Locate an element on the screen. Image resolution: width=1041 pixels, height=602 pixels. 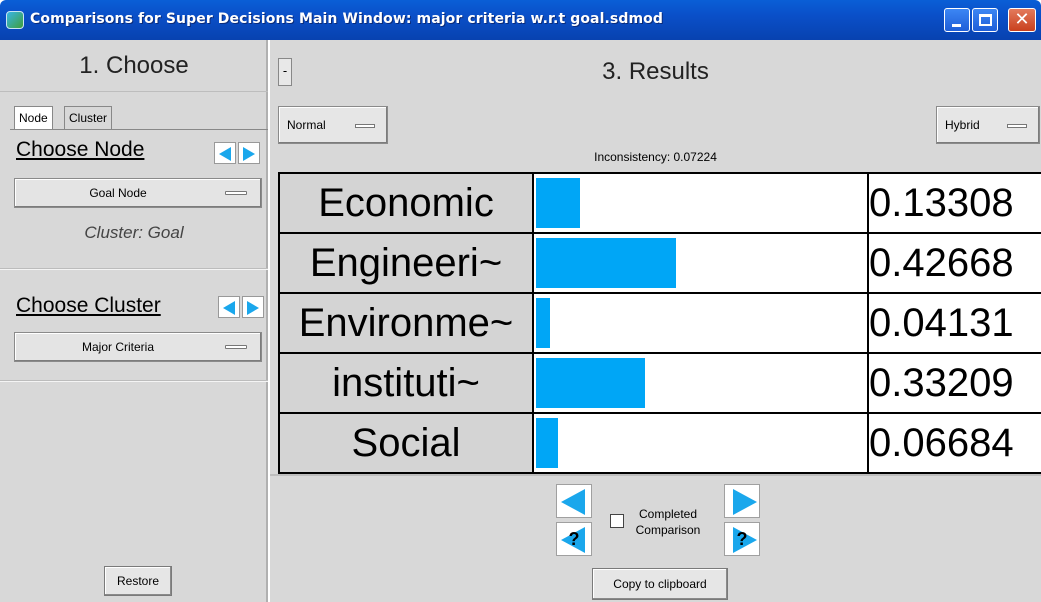
restore-button: Restore is located at coordinates (138, 581).